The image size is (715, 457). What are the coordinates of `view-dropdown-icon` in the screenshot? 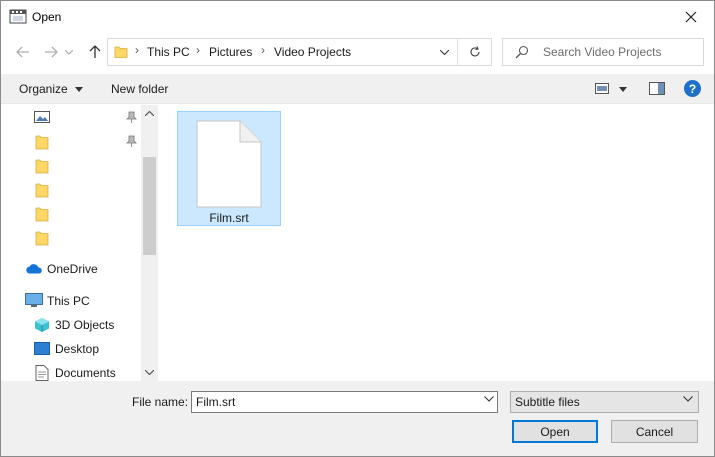 It's located at (623, 89).